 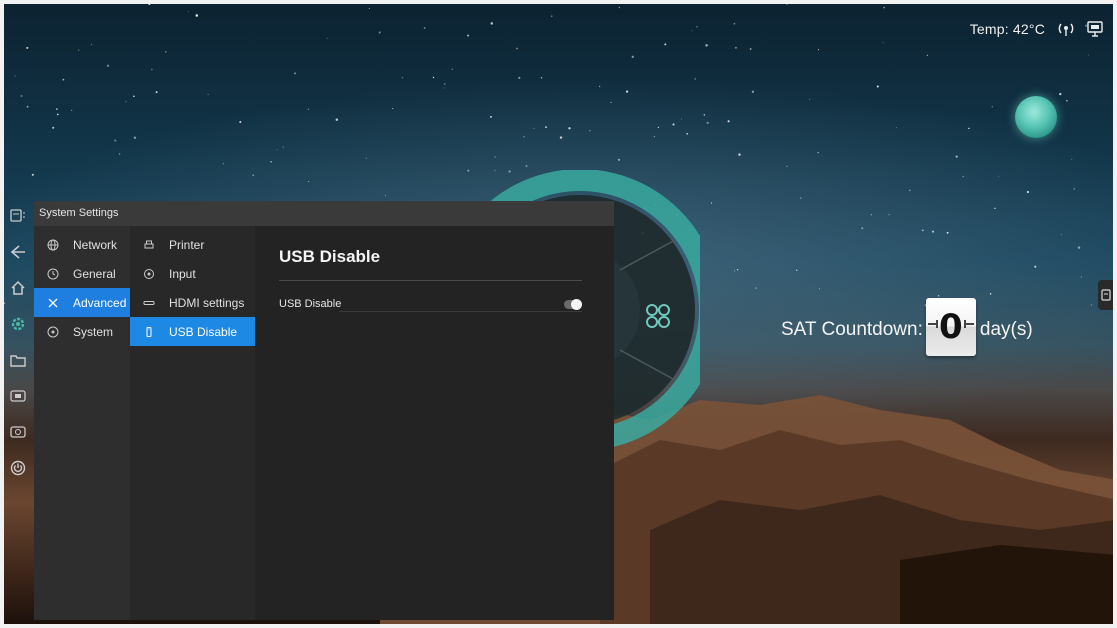 I want to click on subcategory-label: Printer, so click(x=187, y=244).